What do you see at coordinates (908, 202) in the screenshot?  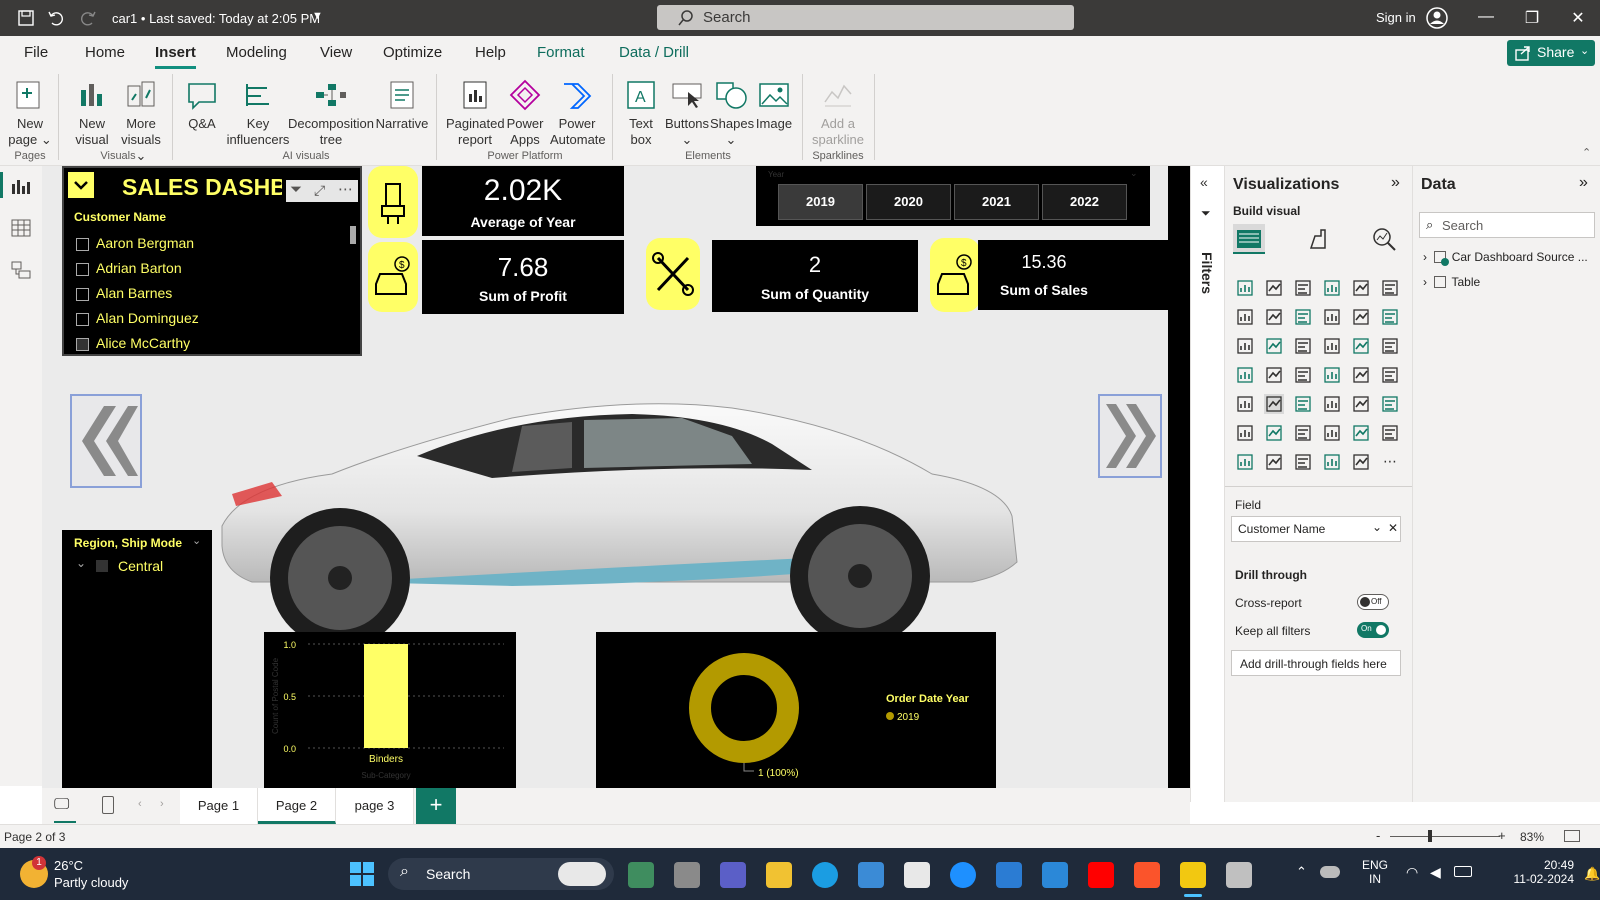 I see `year-button-2020: 2020` at bounding box center [908, 202].